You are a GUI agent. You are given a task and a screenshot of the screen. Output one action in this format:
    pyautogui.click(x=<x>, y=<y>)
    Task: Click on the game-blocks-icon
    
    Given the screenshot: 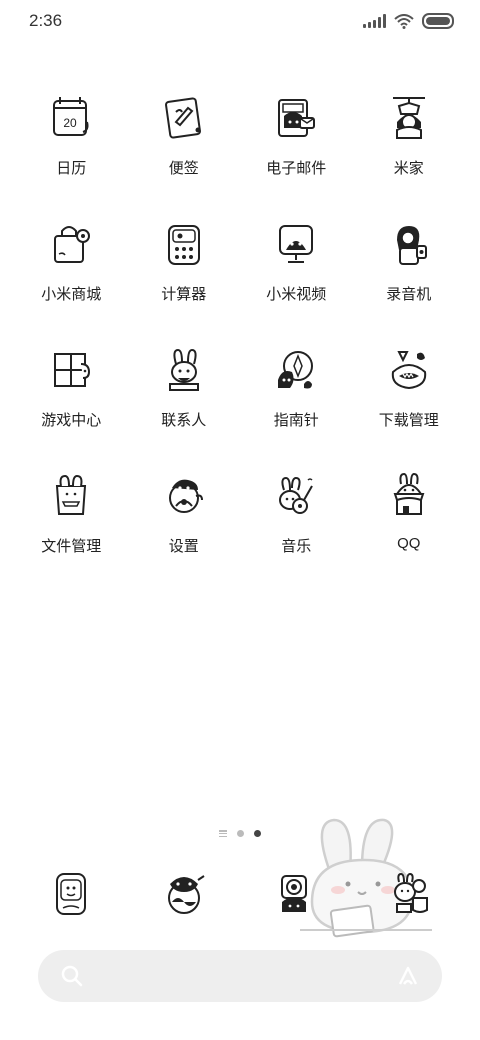 What is the action you would take?
    pyautogui.click(x=71, y=370)
    